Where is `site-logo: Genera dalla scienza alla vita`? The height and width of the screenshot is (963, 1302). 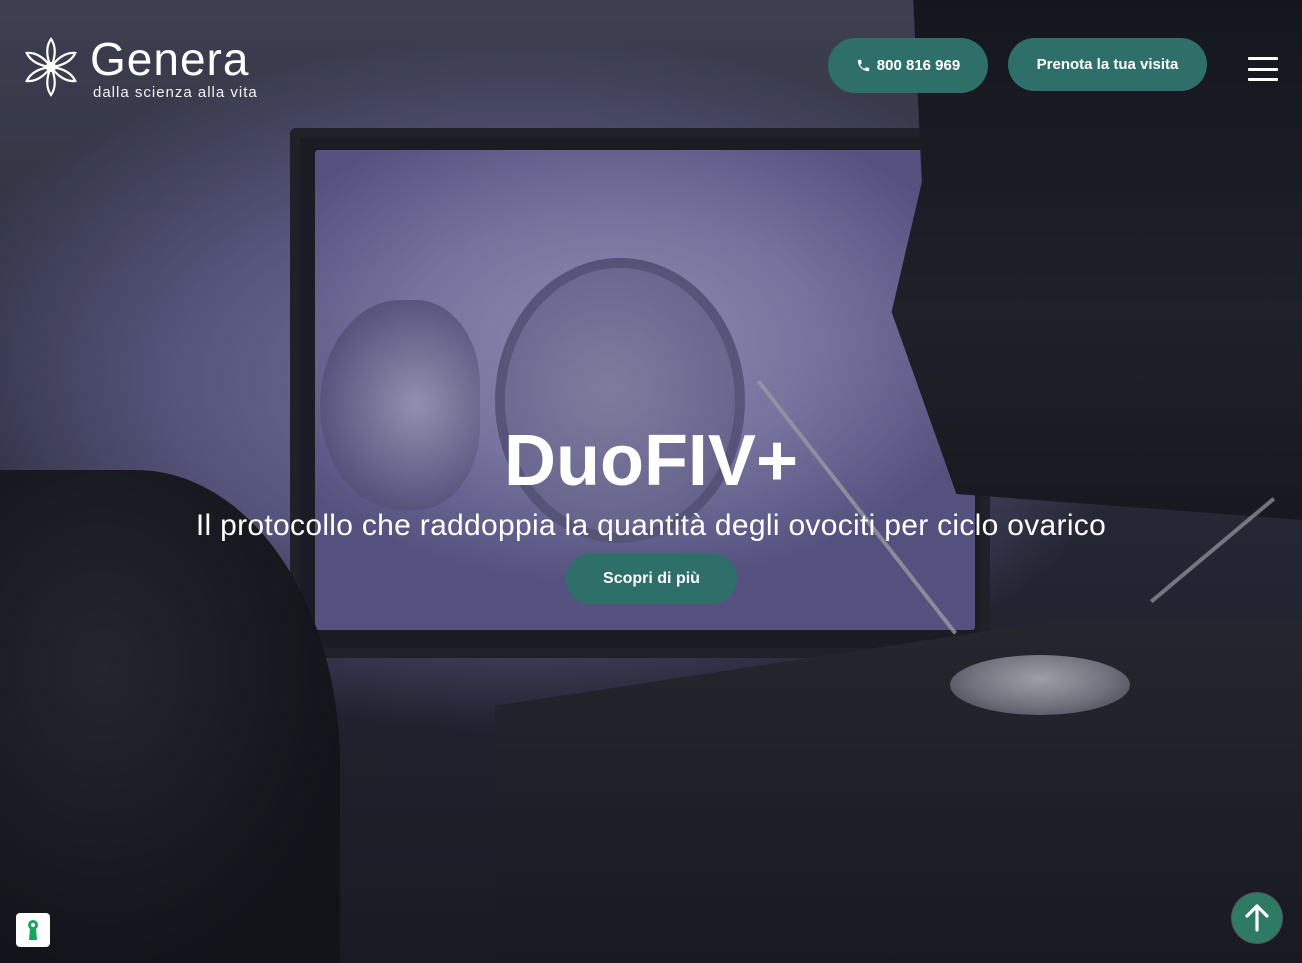
site-logo: Genera dalla scienza alla vita is located at coordinates (139, 68).